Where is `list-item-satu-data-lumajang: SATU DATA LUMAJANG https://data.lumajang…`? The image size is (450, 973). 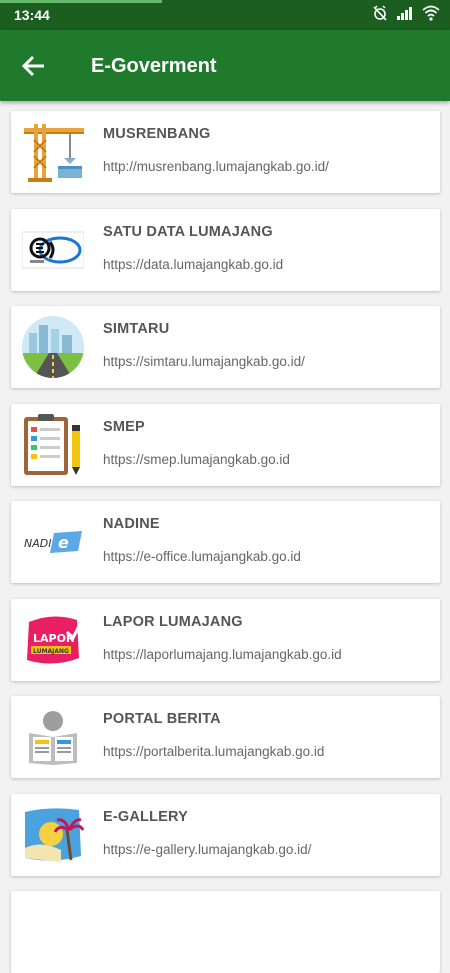
list-item-satu-data-lumajang: SATU DATA LUMAJANG https://data.lumajang… is located at coordinates (225, 250).